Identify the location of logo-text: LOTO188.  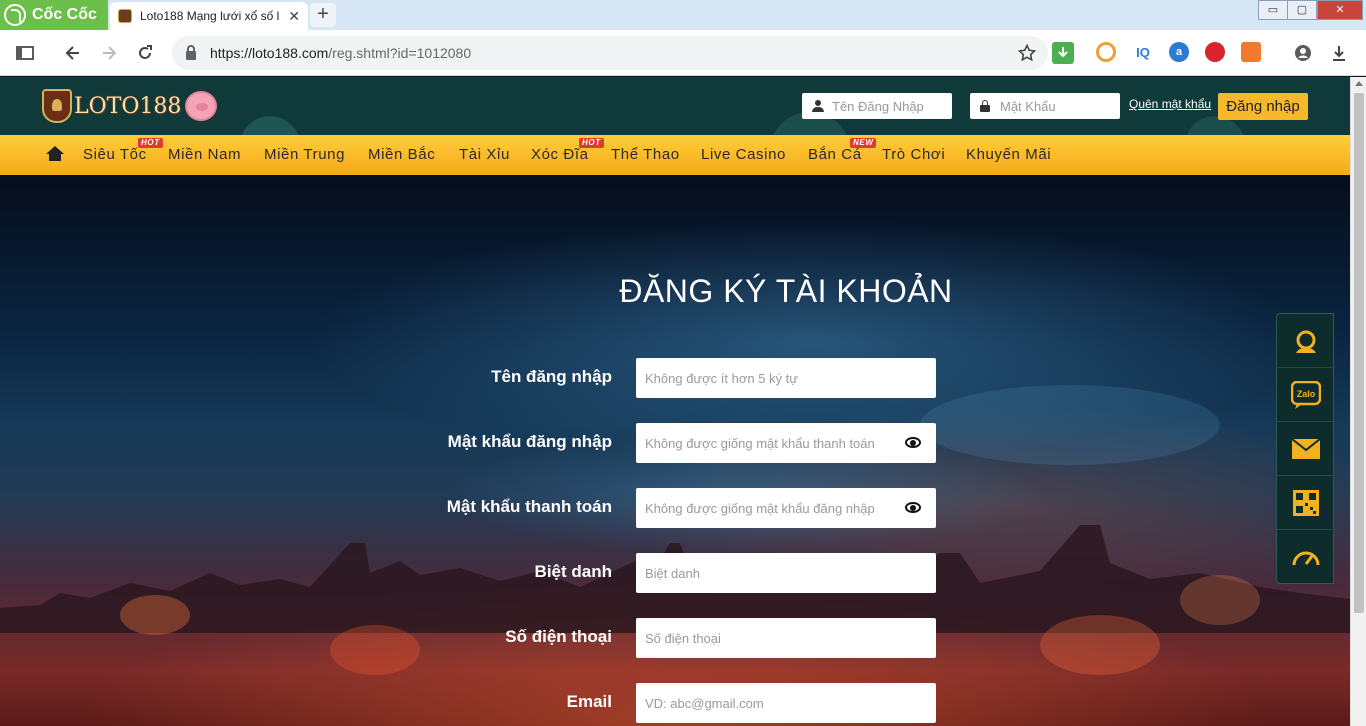
(128, 106).